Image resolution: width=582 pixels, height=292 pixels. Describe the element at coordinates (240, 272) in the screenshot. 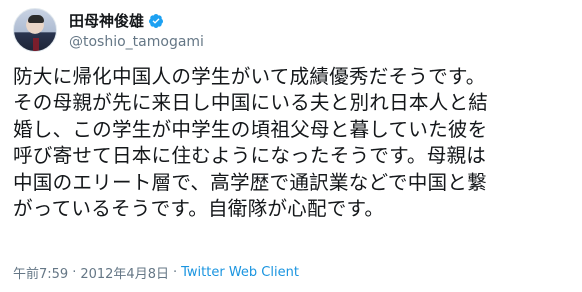

I see `tweet-client-link: Twitter Web Client` at that location.